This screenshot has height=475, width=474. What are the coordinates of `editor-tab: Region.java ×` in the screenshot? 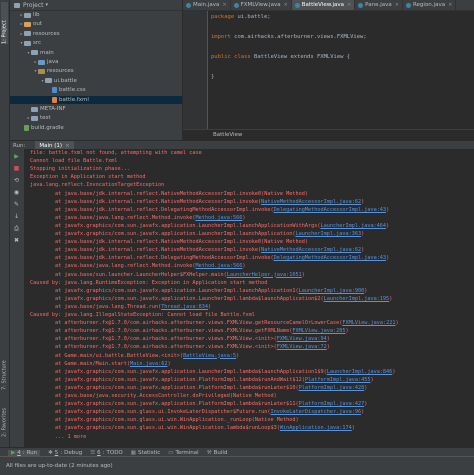 It's located at (430, 5).